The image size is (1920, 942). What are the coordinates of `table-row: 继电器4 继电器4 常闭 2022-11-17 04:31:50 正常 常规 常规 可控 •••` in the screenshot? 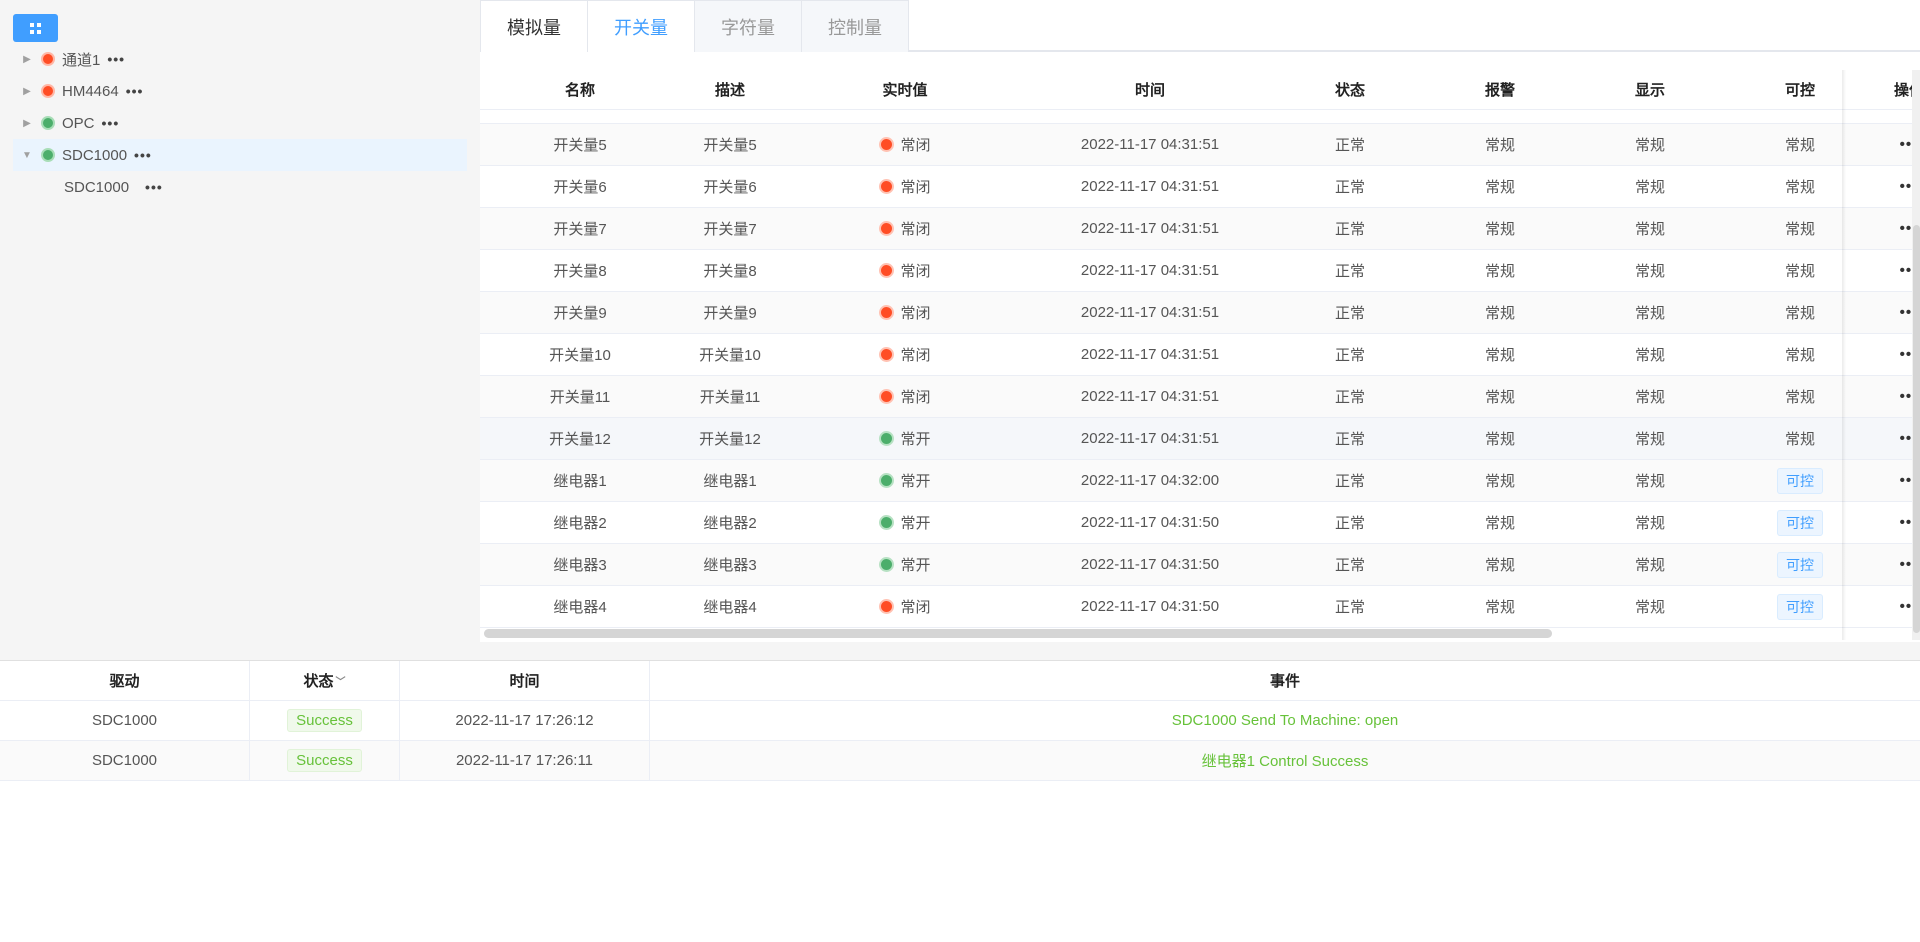 It's located at (1200, 607).